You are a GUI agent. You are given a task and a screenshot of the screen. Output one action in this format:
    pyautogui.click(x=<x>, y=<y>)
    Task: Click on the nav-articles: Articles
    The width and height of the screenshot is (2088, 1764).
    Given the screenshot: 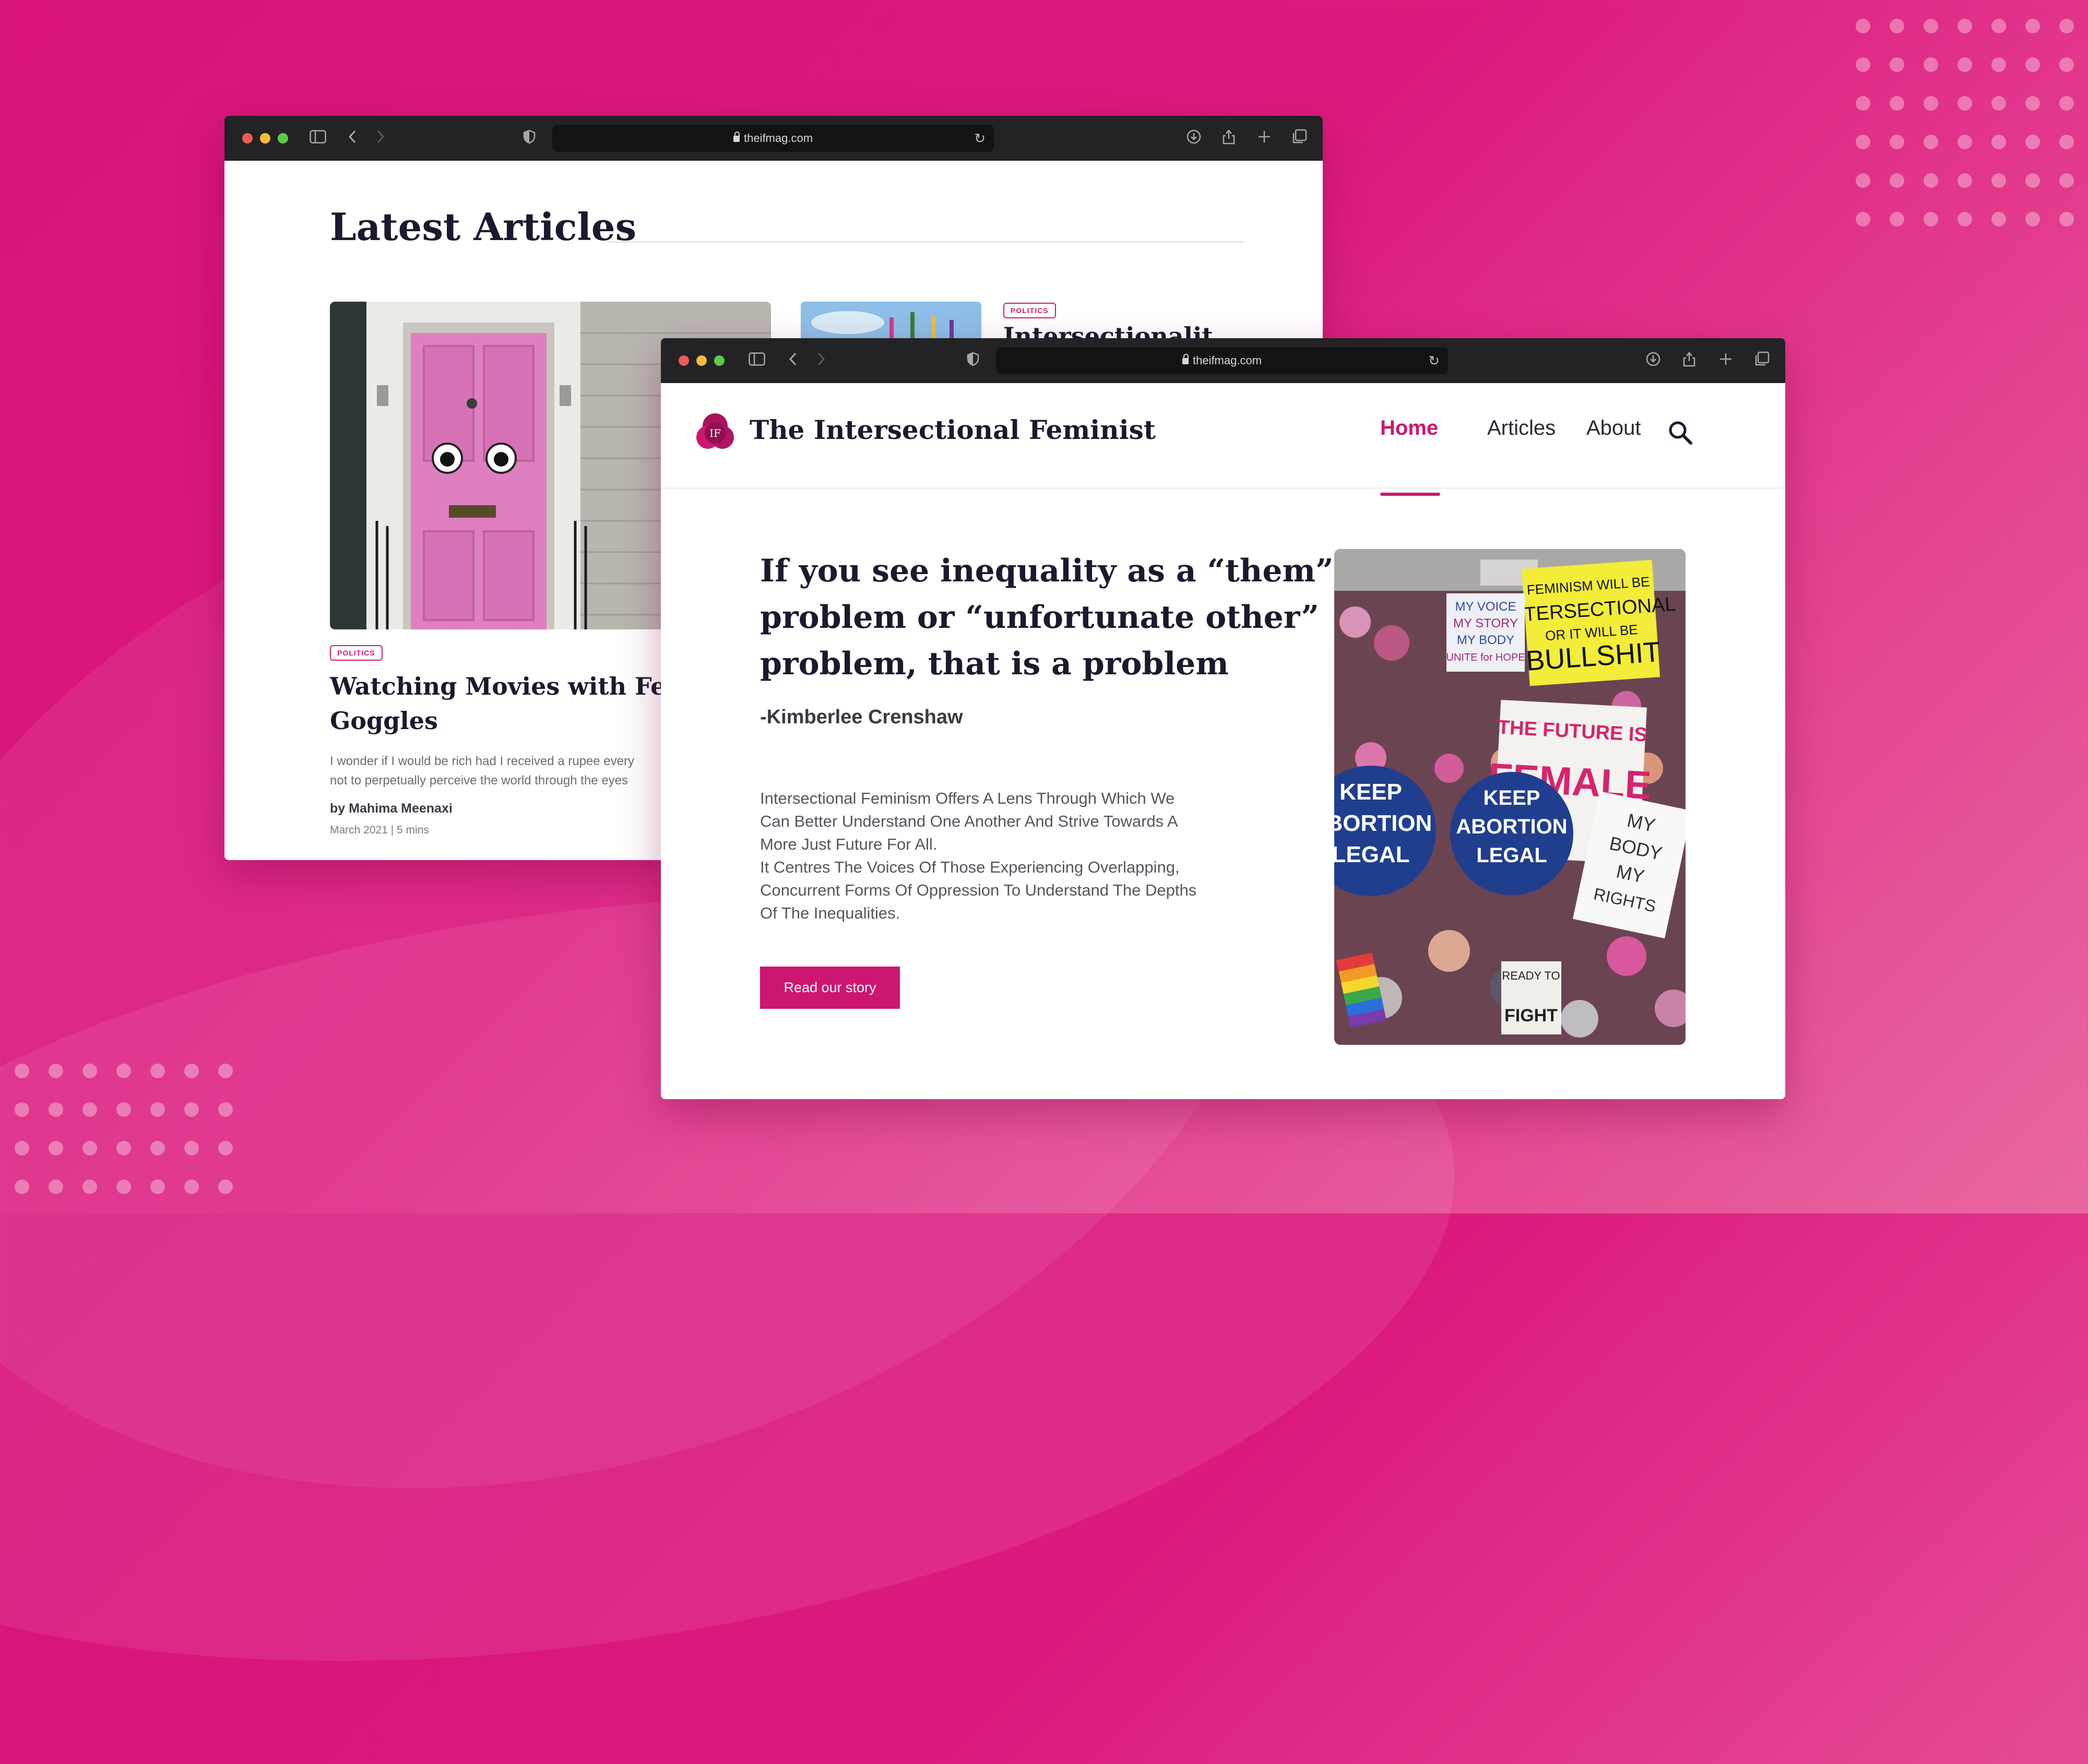 What is the action you would take?
    pyautogui.click(x=1521, y=428)
    